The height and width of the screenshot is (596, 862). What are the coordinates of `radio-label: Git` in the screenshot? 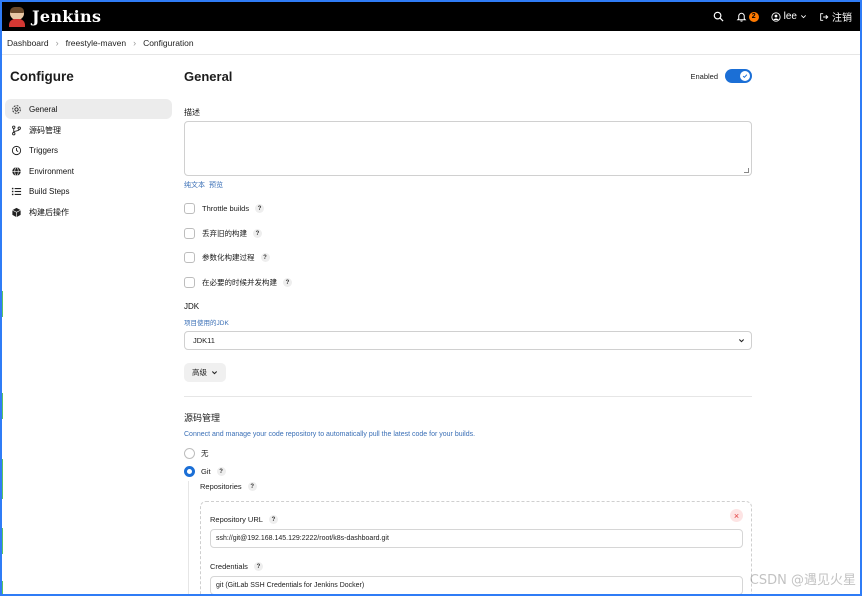 It's located at (206, 471).